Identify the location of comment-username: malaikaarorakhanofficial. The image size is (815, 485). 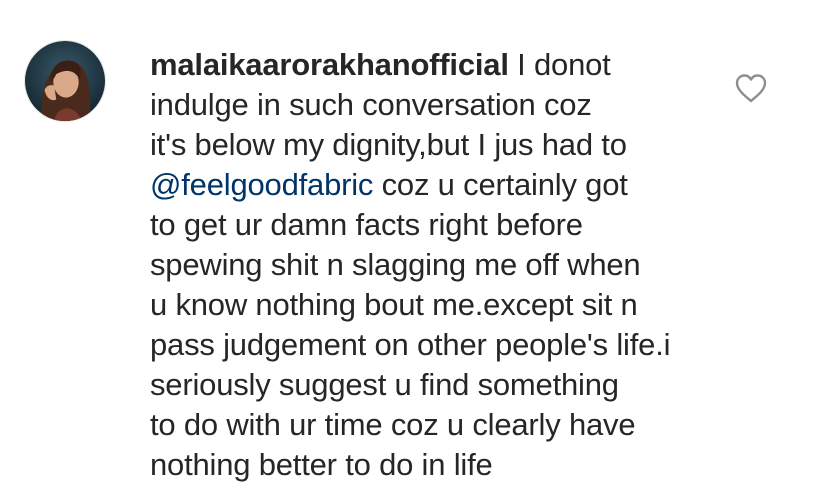
(329, 64).